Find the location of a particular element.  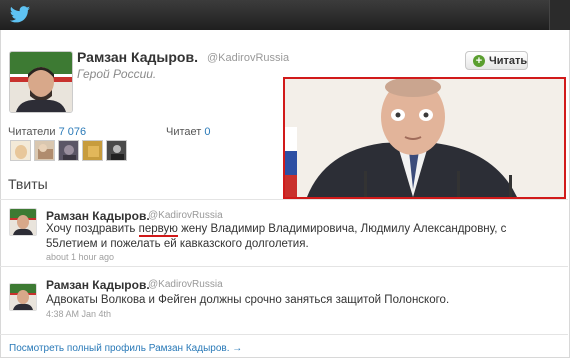

following-count: 0 is located at coordinates (207, 132).